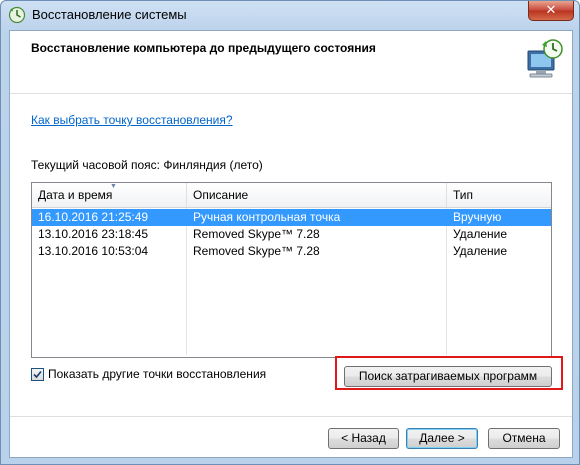 The width and height of the screenshot is (580, 465). Describe the element at coordinates (147, 165) in the screenshot. I see `timezone-label: Текущий часовой пояс: Финляндия (лето)` at that location.